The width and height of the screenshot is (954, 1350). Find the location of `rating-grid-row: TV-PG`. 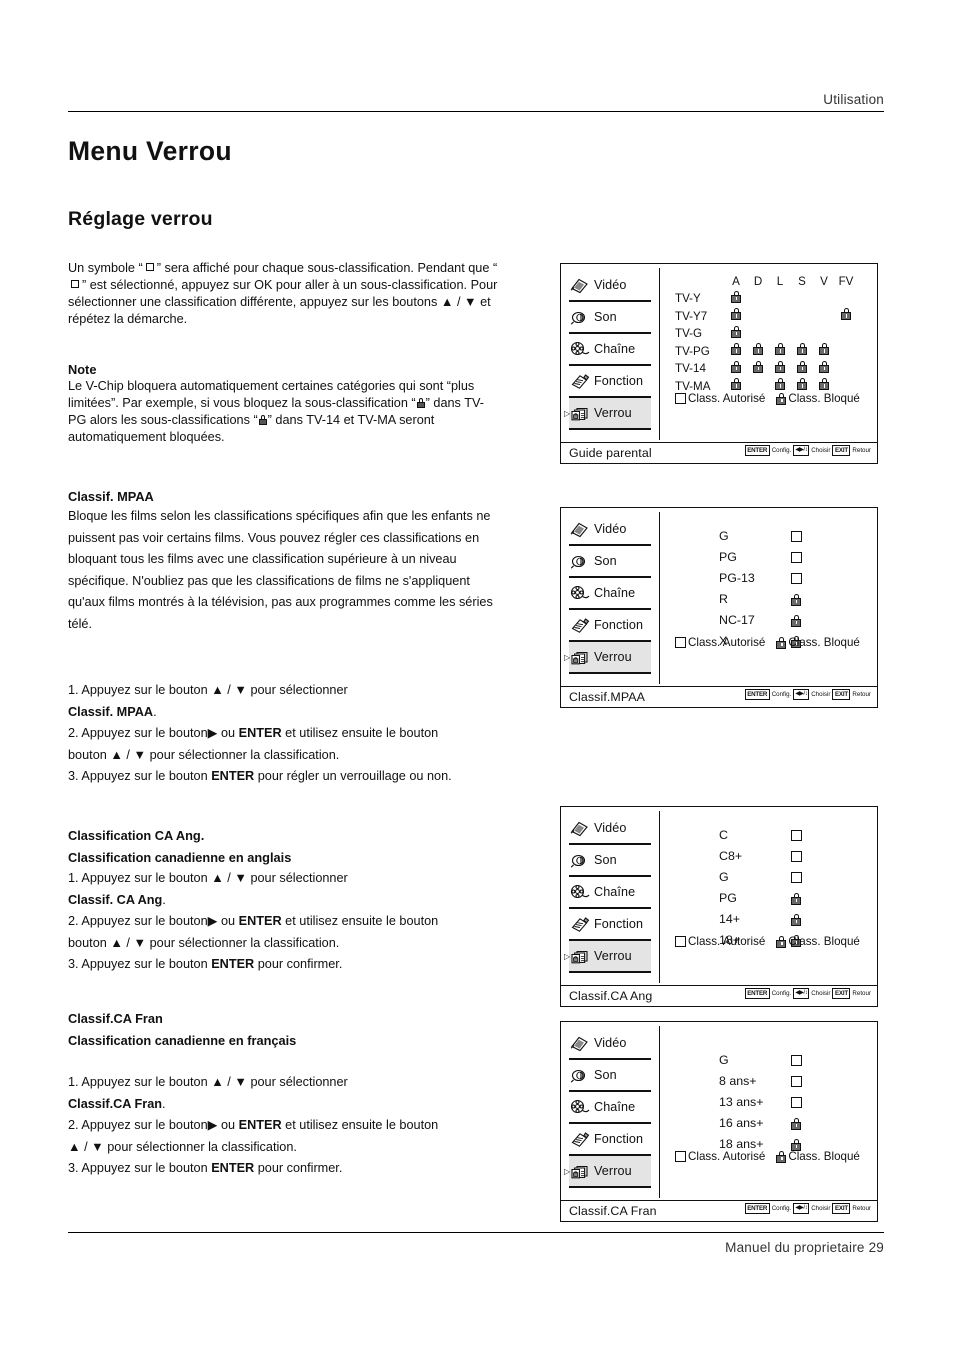

rating-grid-row: TV-PG is located at coordinates (766, 352).